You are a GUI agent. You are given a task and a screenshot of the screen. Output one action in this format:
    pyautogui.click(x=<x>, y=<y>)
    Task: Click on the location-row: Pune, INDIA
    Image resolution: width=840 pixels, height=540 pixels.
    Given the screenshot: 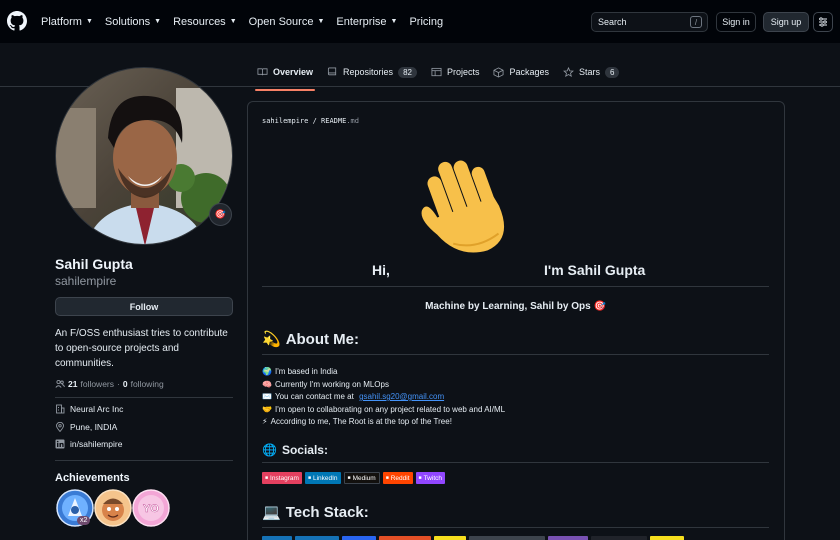 What is the action you would take?
    pyautogui.click(x=86, y=427)
    